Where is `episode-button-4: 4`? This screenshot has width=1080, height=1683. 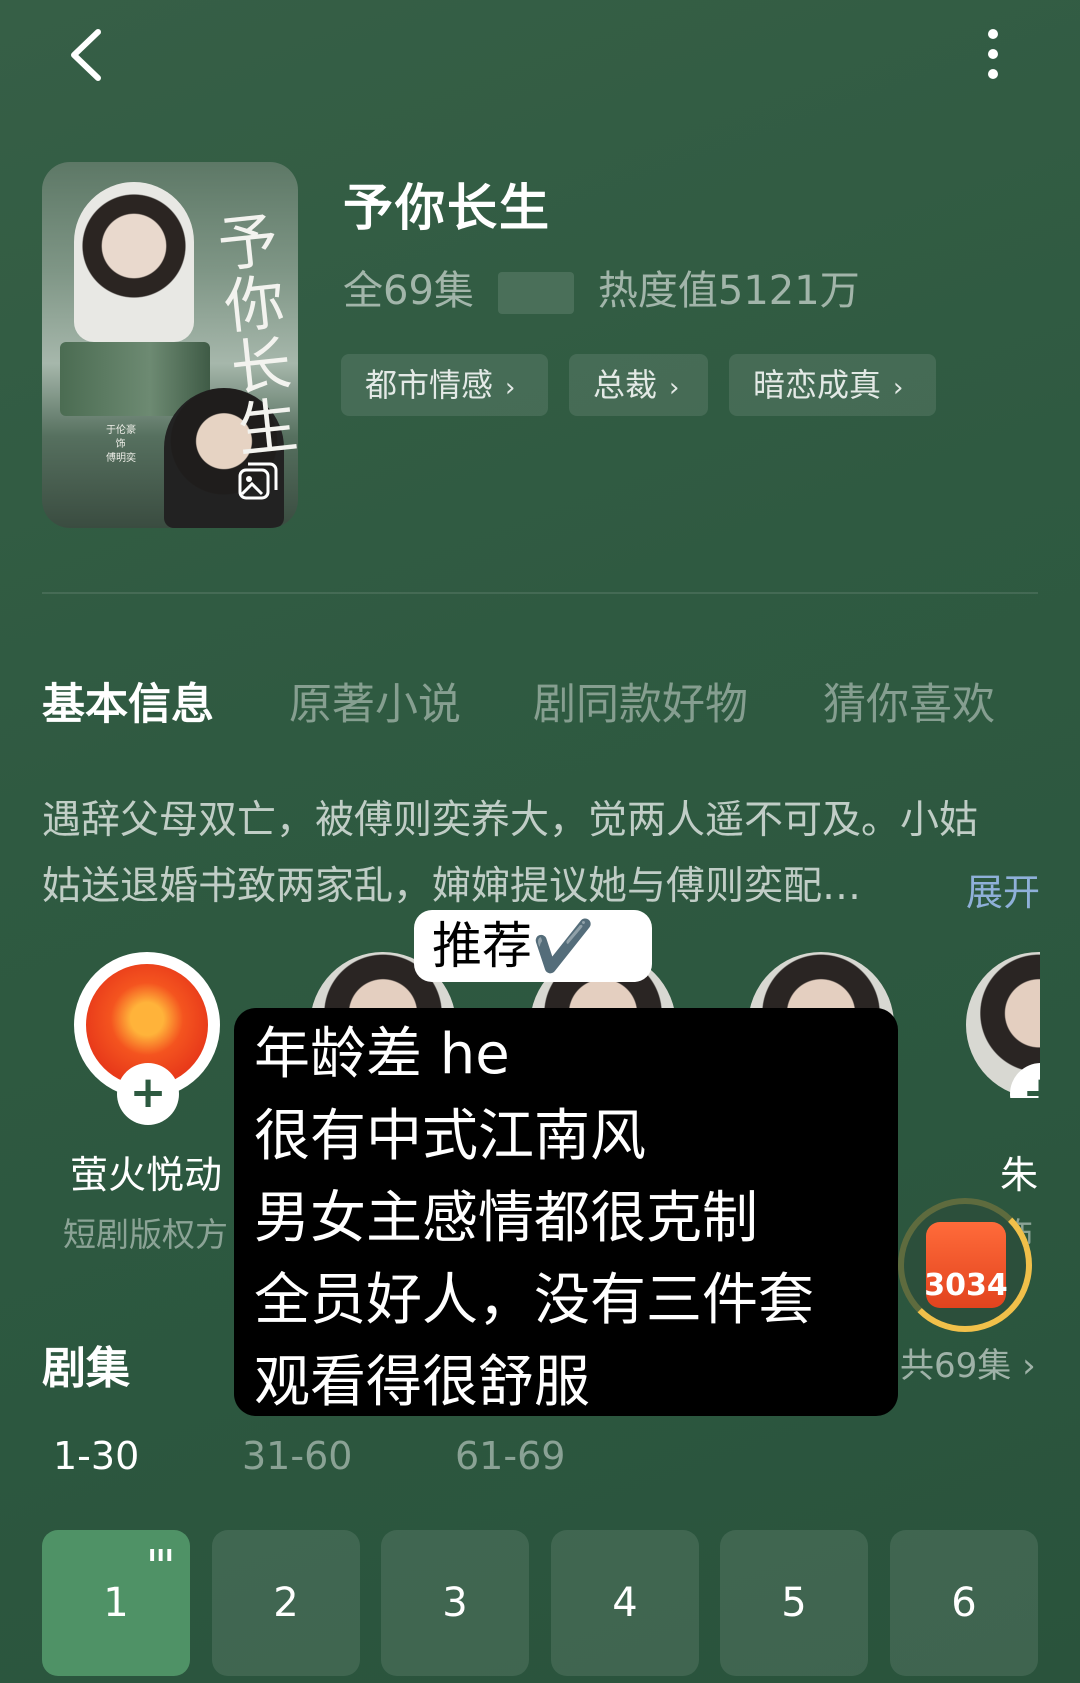 episode-button-4: 4 is located at coordinates (625, 1603).